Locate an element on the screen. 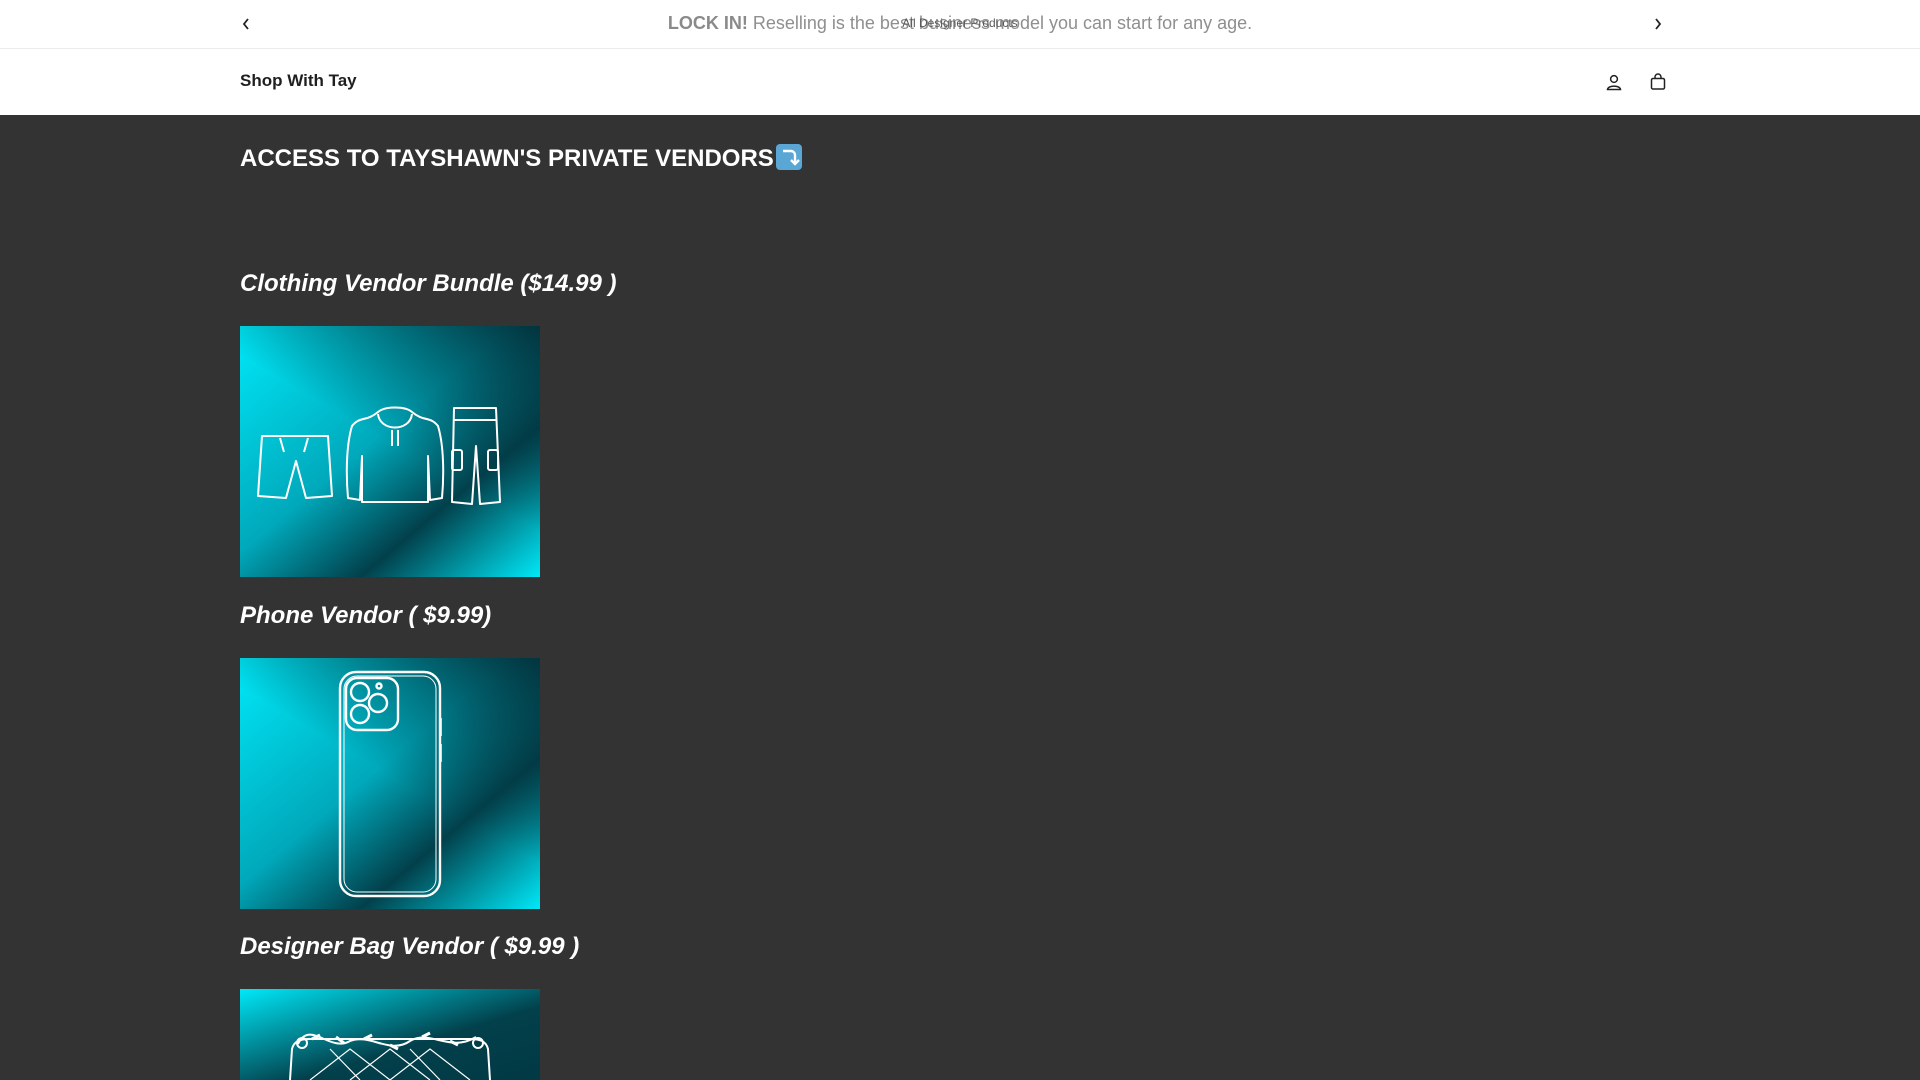 Image resolution: width=1920 pixels, height=1080 pixels. site-header: Shop With Tay is located at coordinates (960, 82).